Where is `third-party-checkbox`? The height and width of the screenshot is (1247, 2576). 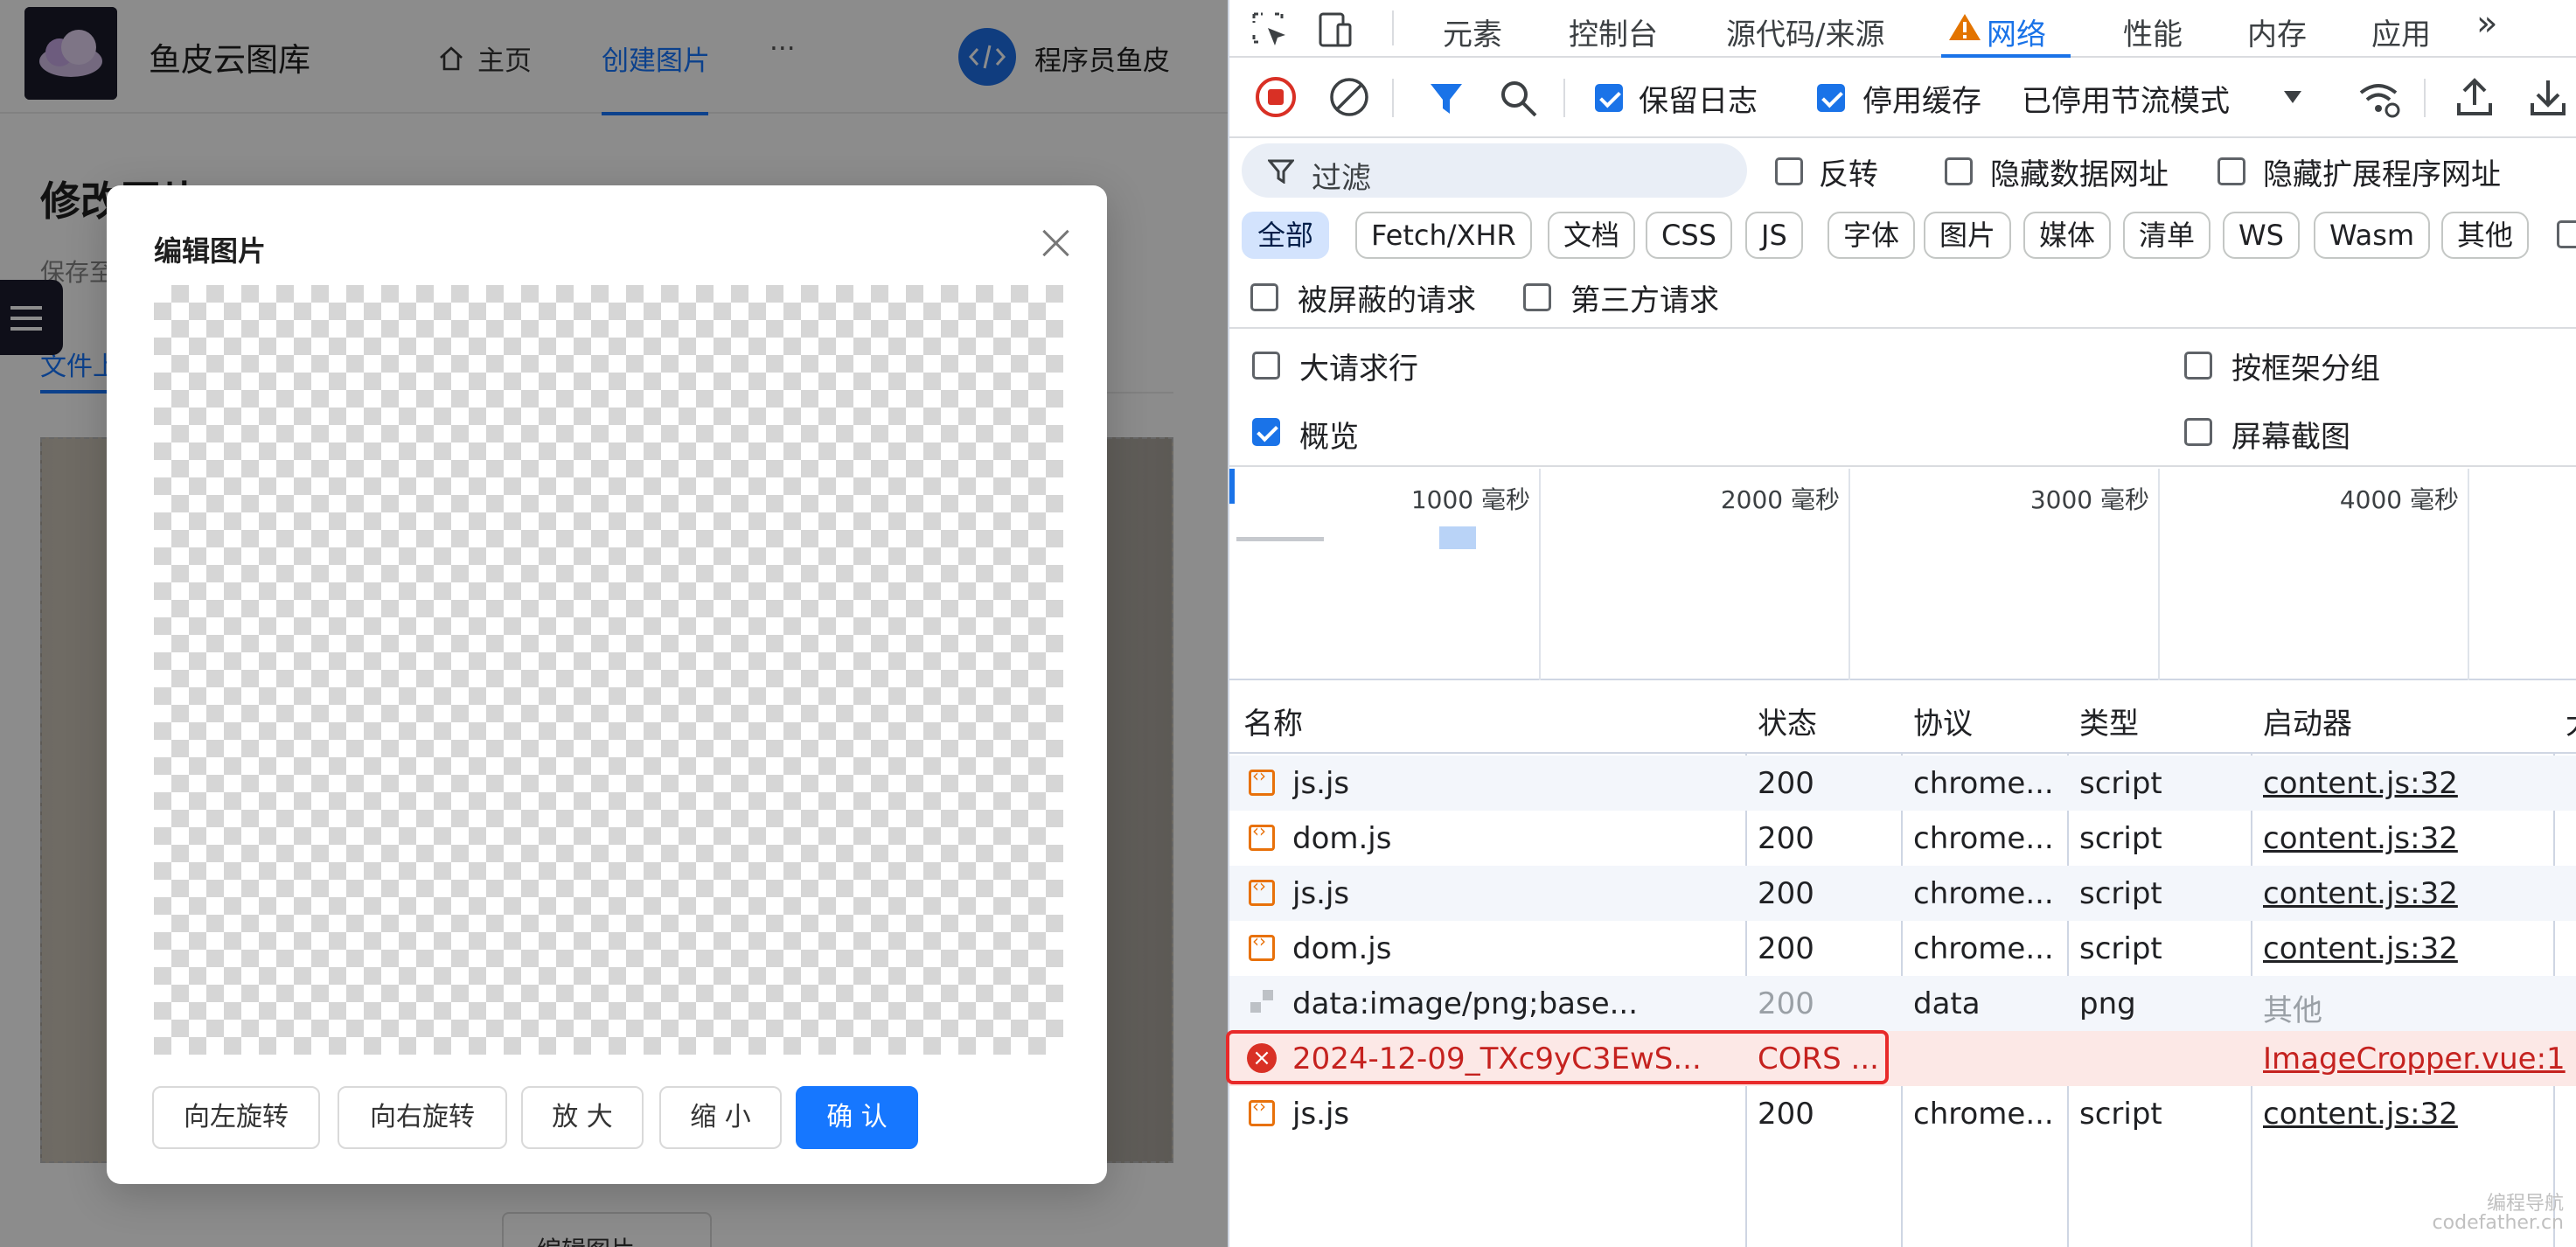 third-party-checkbox is located at coordinates (1537, 297).